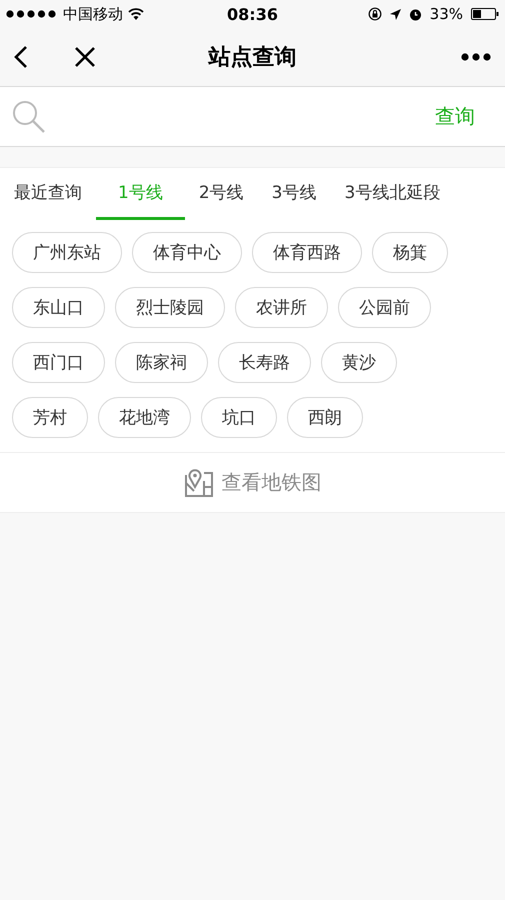 Image resolution: width=505 pixels, height=900 pixels. Describe the element at coordinates (199, 482) in the screenshot. I see `map-pin-icon` at that location.